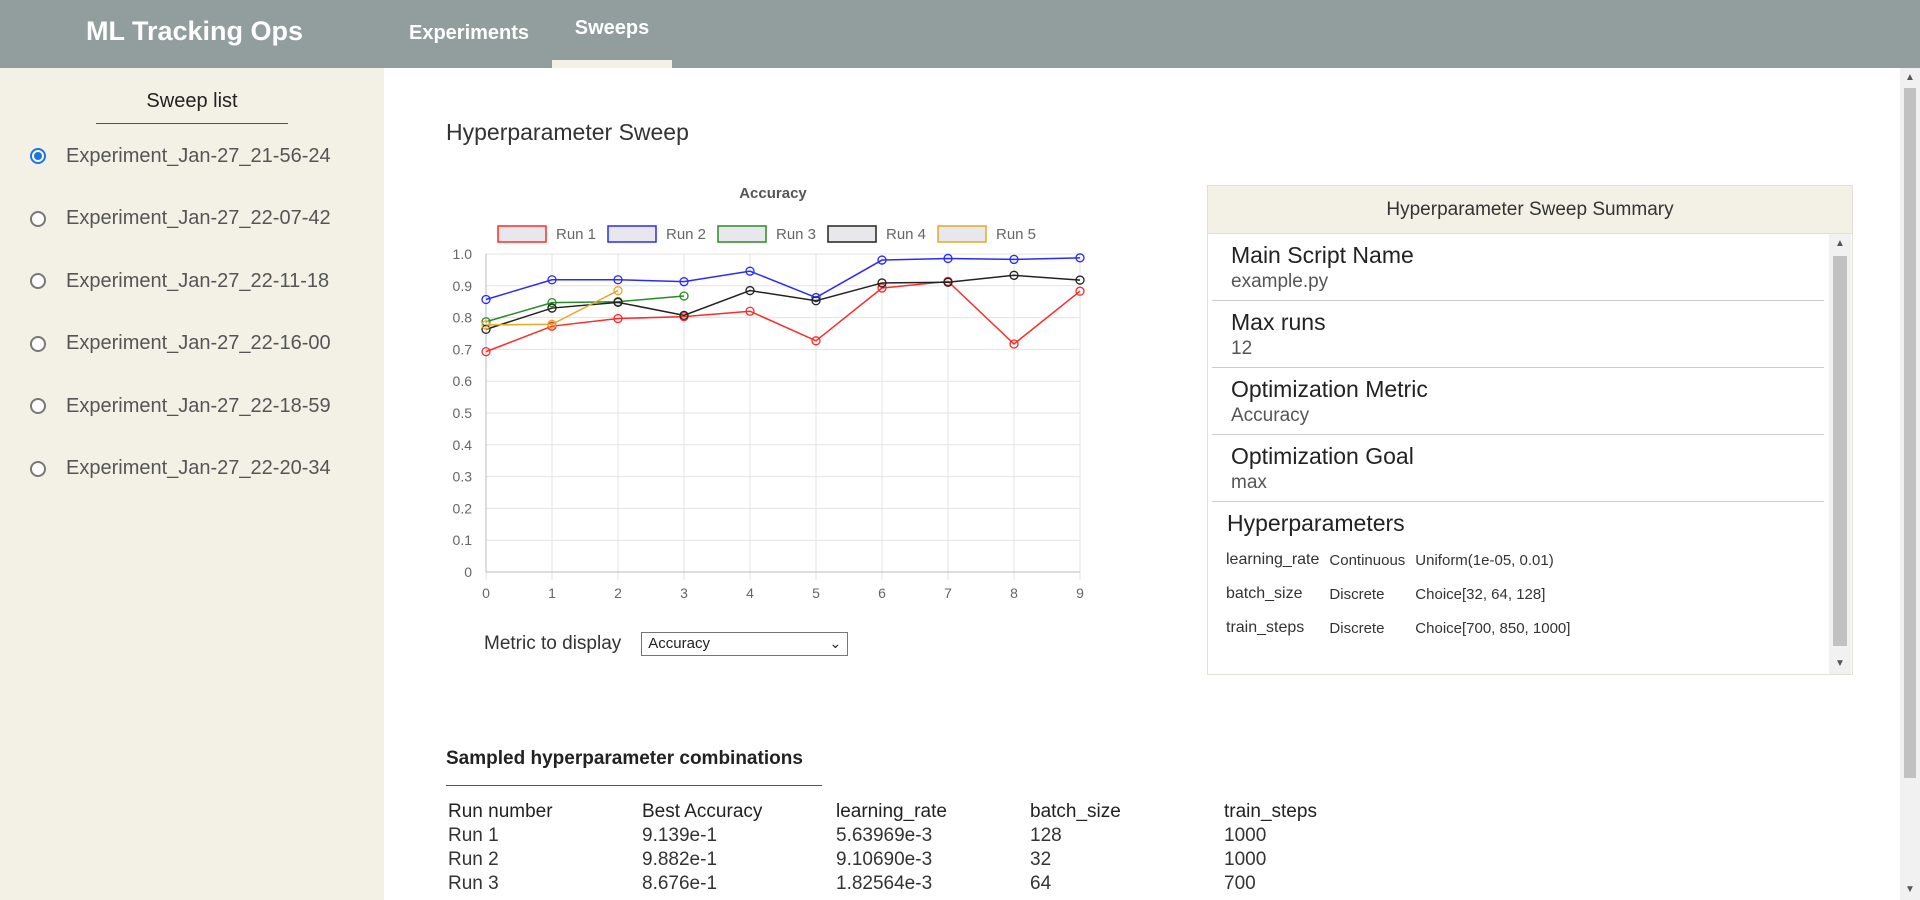 This screenshot has width=1920, height=900. I want to click on top-bar: ML Tracking Ops Experiments Sweeps, so click(960, 34).